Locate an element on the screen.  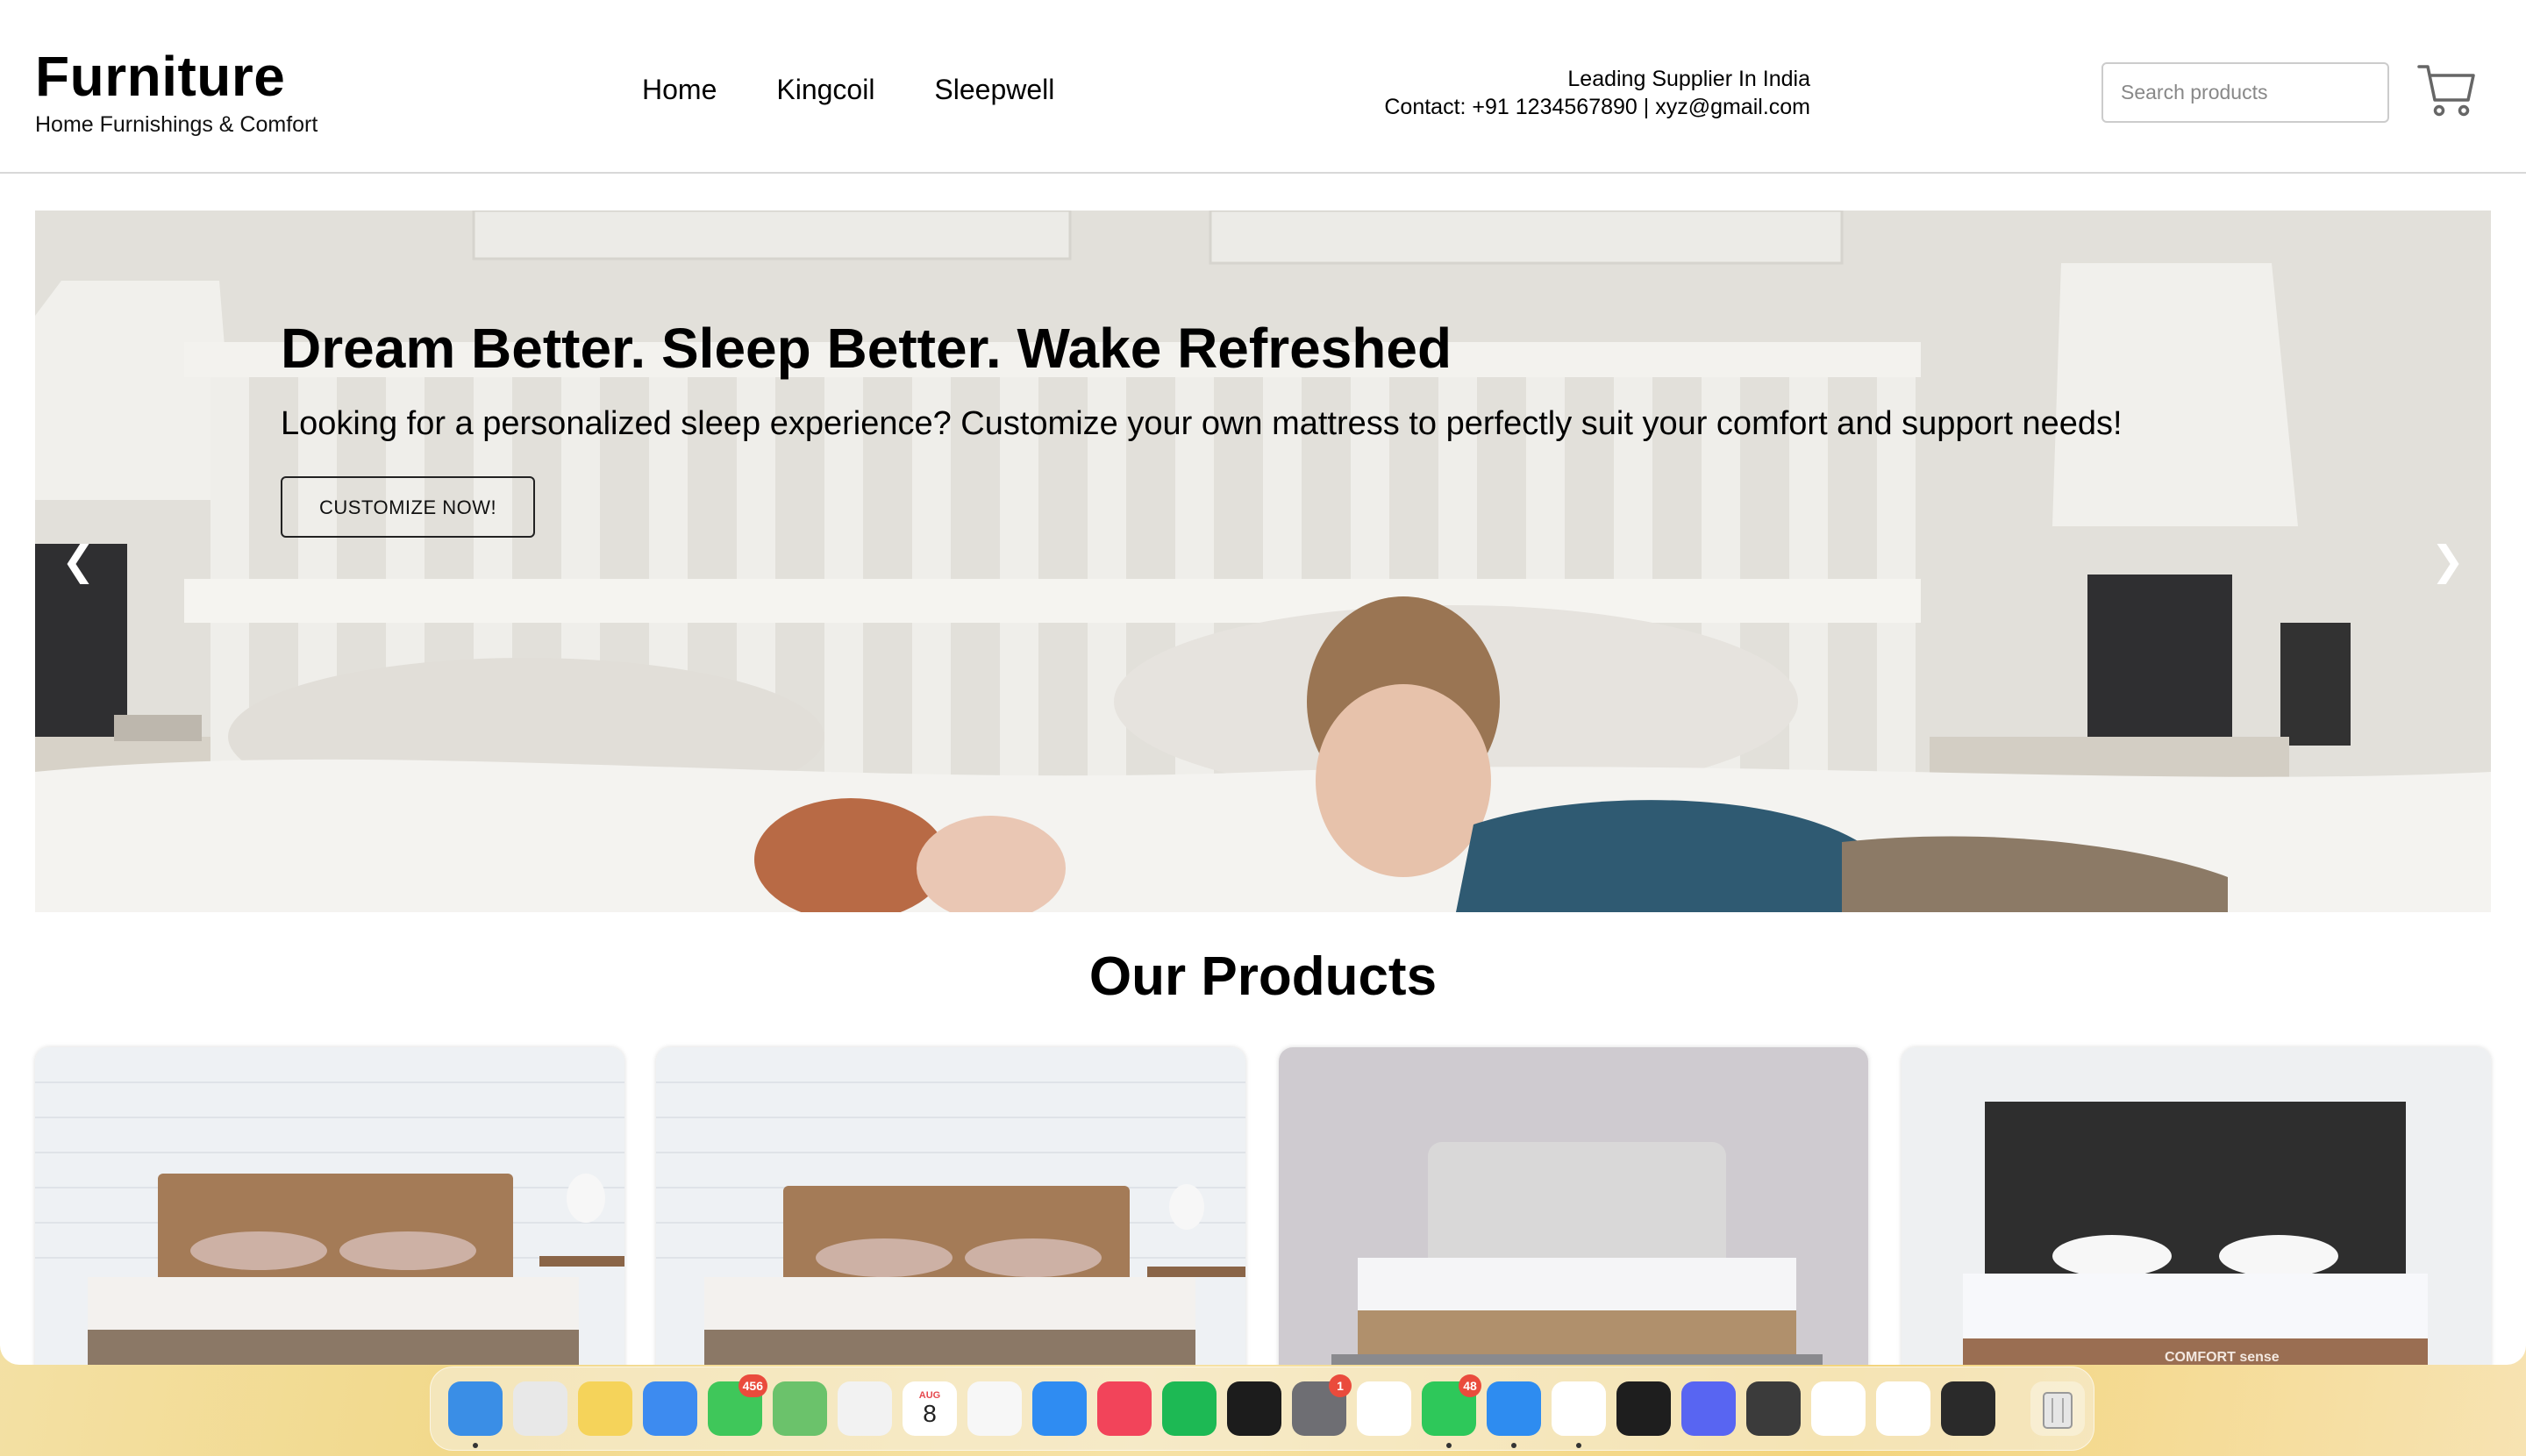
system-settings-icon: 1 is located at coordinates (1322, 1405).